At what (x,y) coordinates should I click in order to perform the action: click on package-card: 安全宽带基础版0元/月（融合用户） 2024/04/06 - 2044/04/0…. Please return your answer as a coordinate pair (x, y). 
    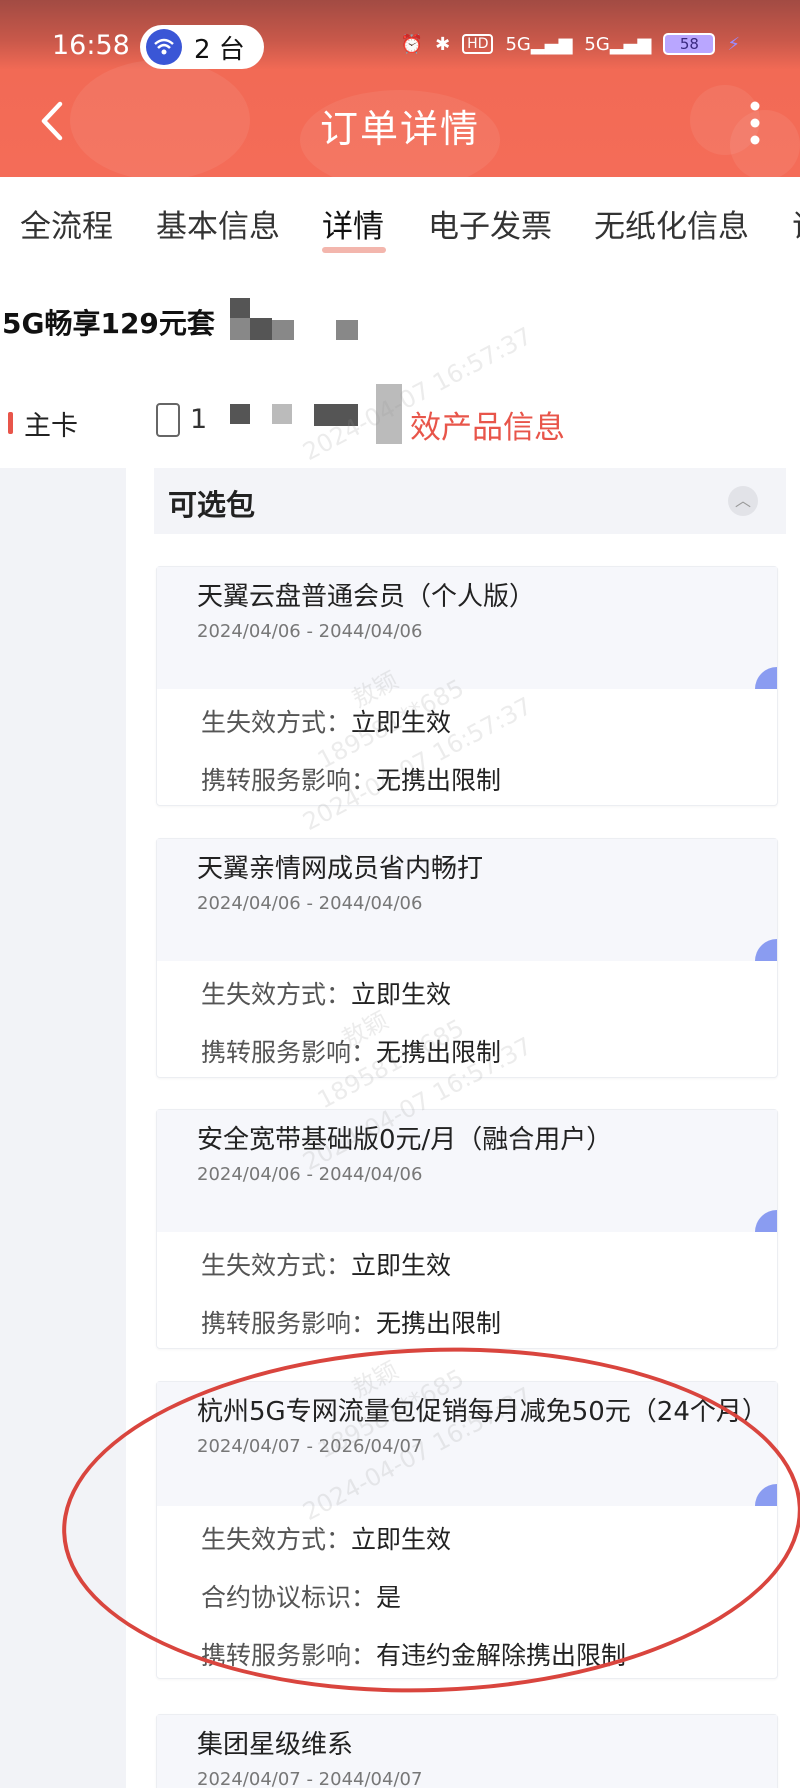
    Looking at the image, I should click on (467, 1229).